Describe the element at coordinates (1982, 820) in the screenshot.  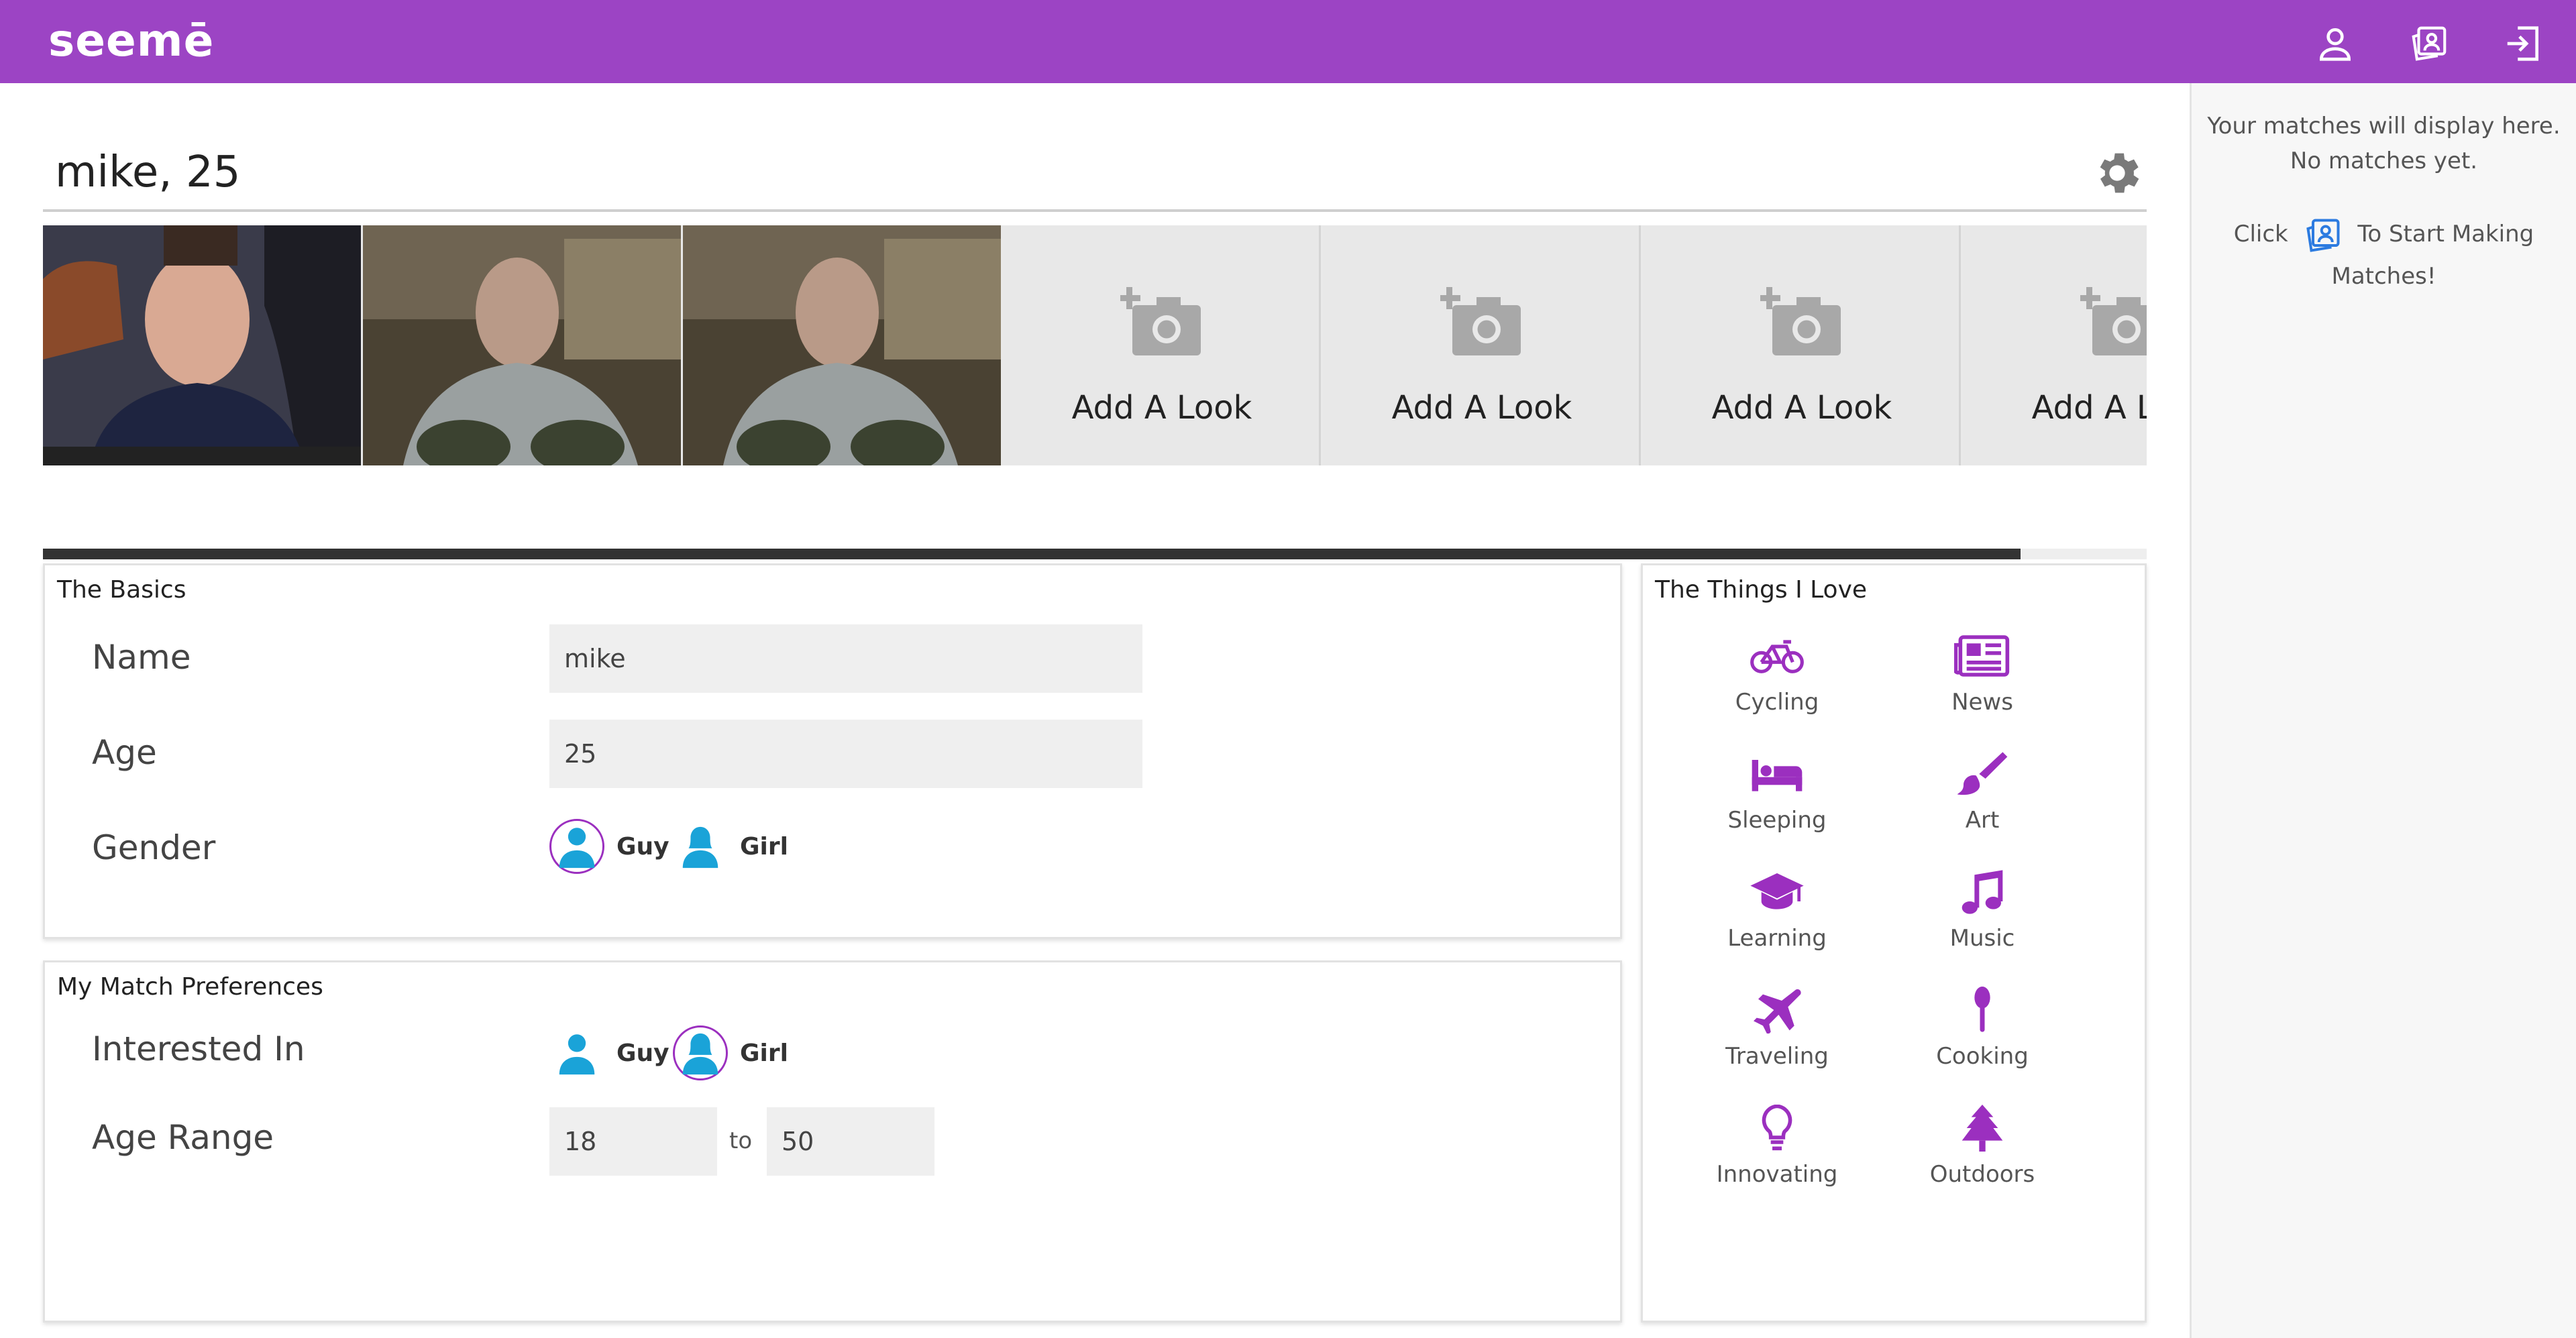
I see `love-label: Art` at that location.